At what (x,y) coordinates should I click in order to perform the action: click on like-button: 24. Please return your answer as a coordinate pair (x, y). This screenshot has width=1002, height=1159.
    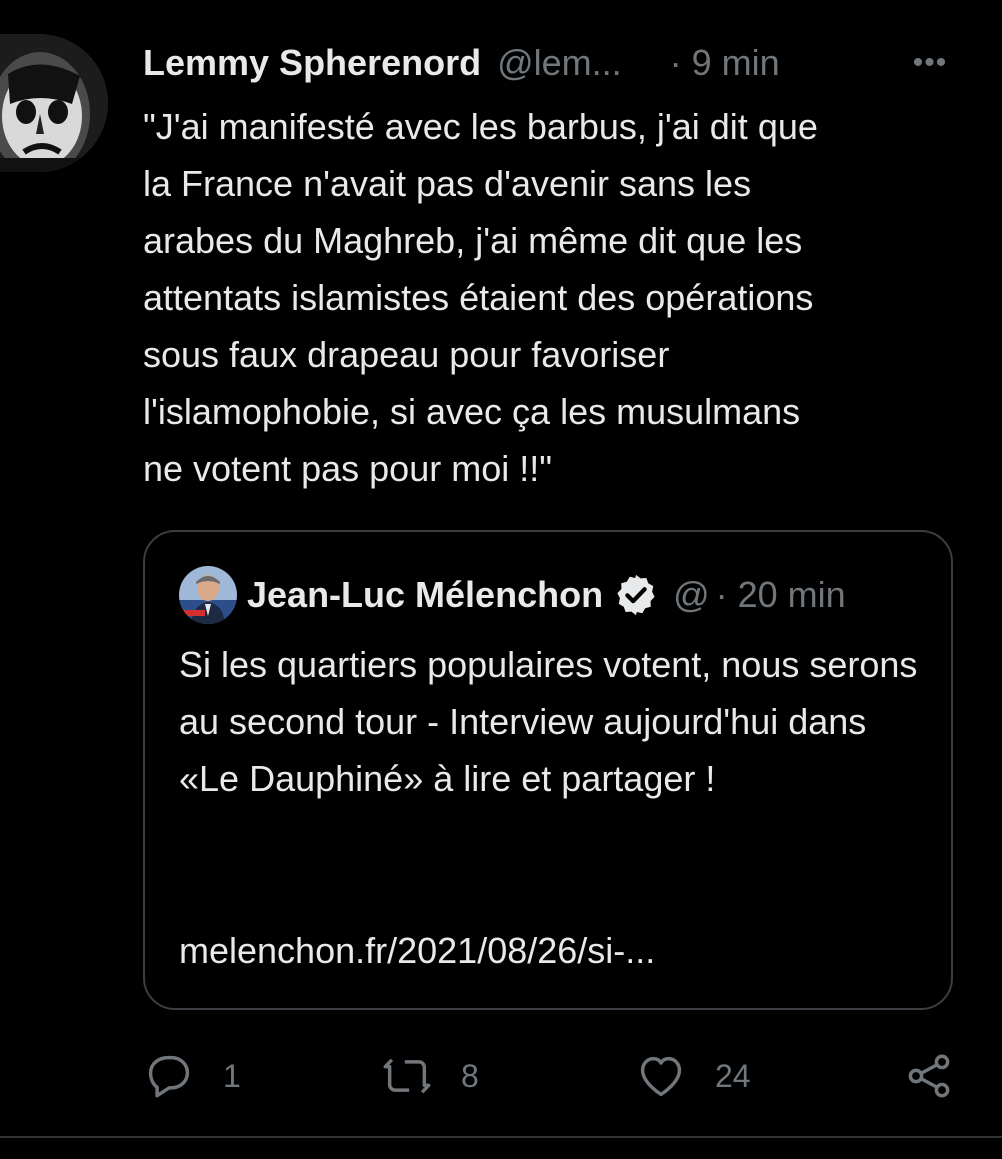
    Looking at the image, I should click on (693, 1076).